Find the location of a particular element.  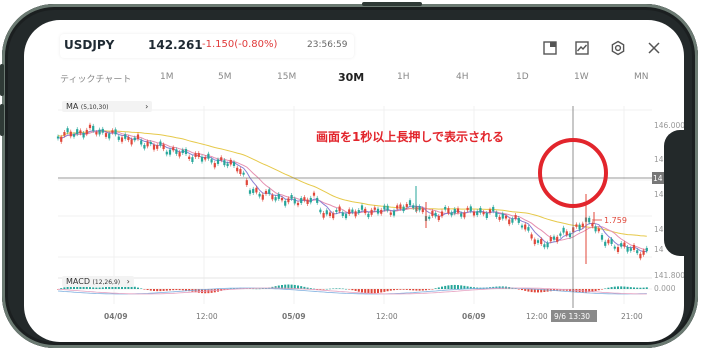

tab-30m: 30M is located at coordinates (351, 77).